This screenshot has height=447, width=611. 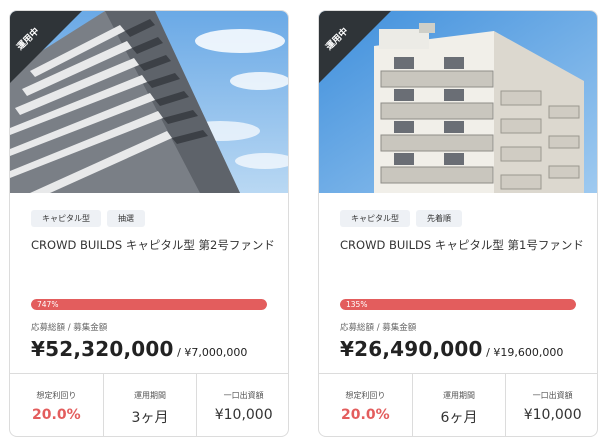 I want to click on tag-list: キャピタル型 抽選, so click(x=88, y=218).